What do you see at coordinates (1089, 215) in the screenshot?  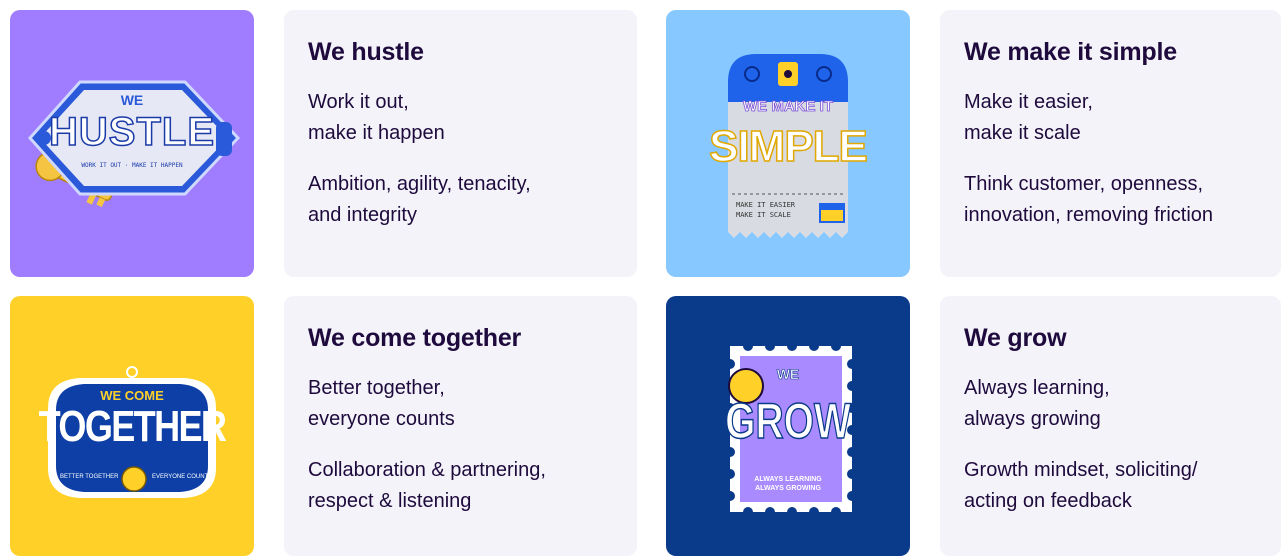 I see `card-values-line: innovation, removing friction` at bounding box center [1089, 215].